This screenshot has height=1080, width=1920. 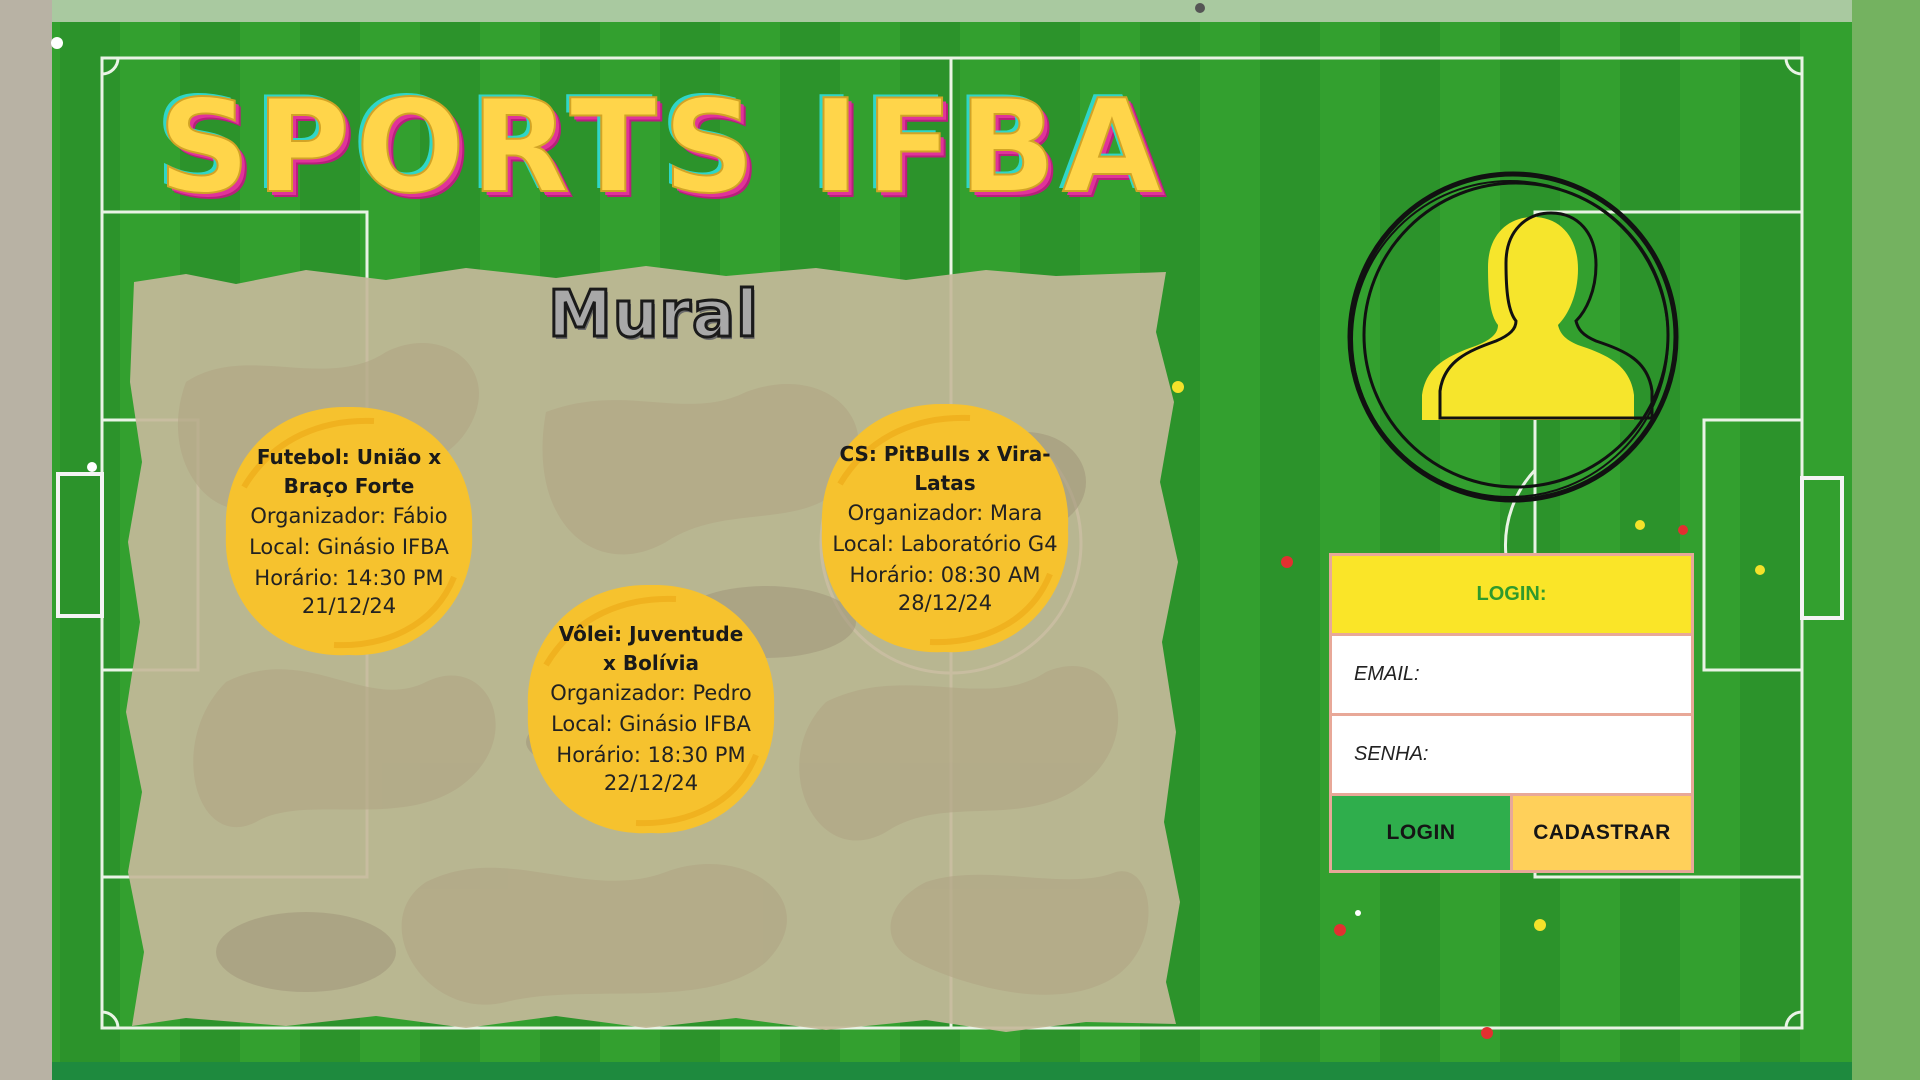 I want to click on event-date: 21/12/24, so click(x=349, y=606).